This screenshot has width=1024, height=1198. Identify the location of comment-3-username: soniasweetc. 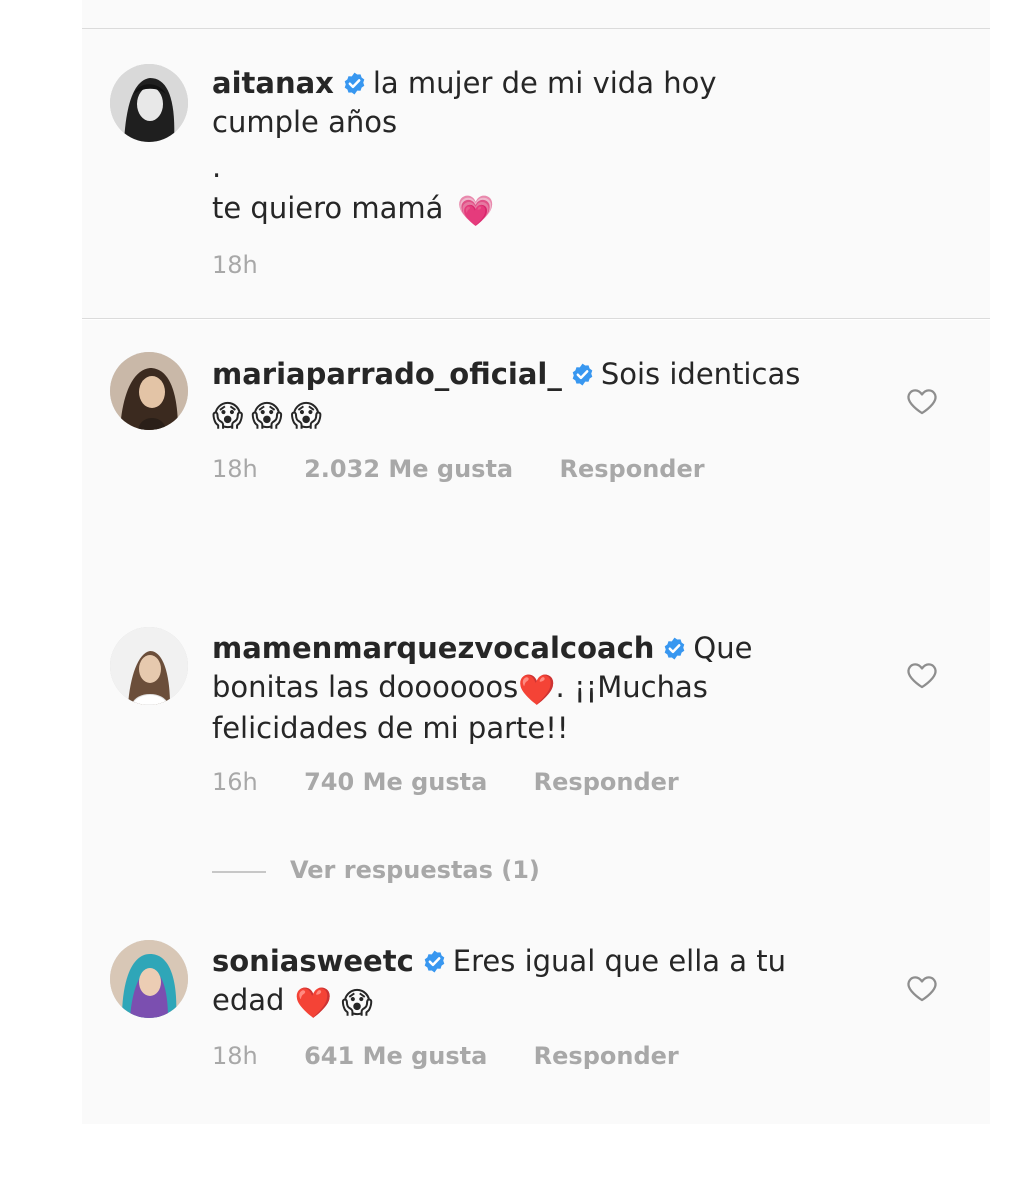
(313, 961).